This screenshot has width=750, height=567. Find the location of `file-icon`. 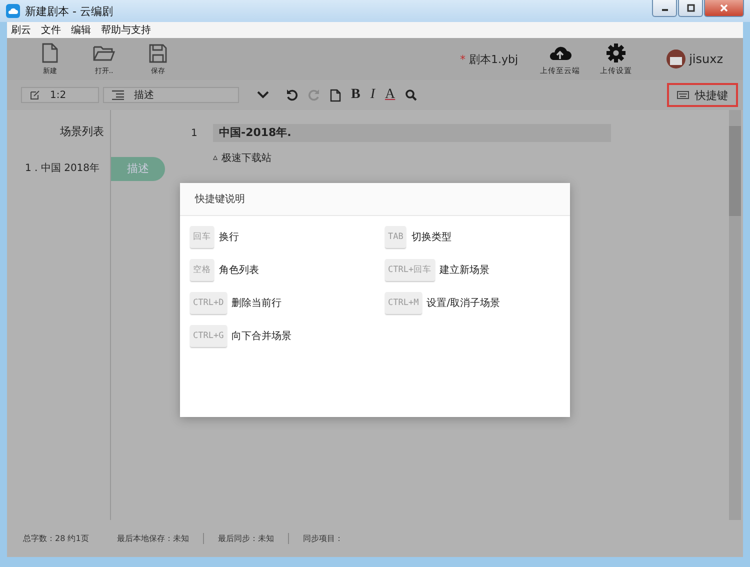

file-icon is located at coordinates (50, 52).